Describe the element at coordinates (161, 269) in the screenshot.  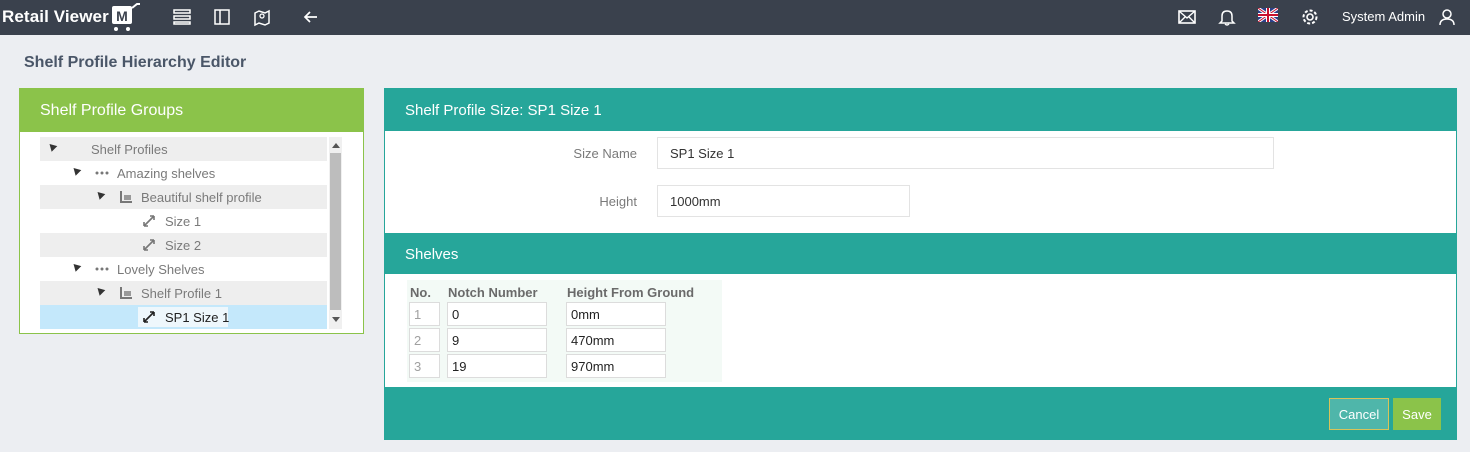
I see `tree-item-label: Lovely Shelves` at that location.